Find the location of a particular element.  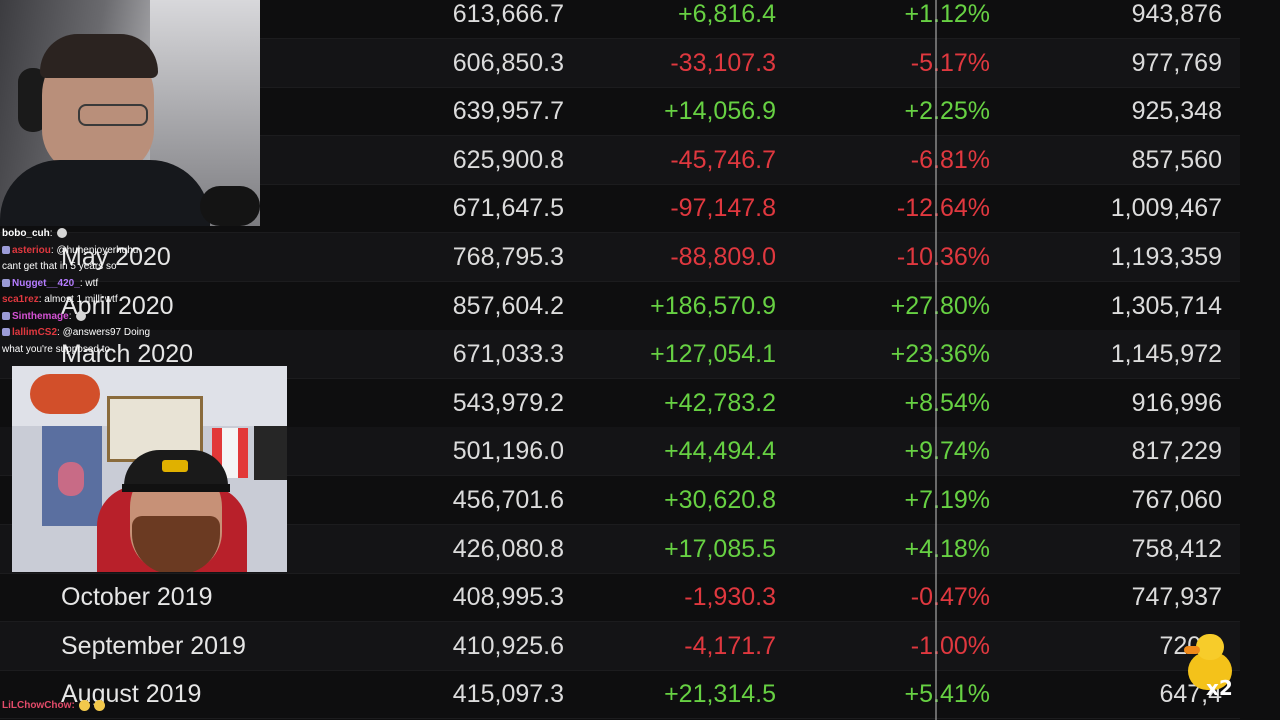

peak-players-cell: 817,229 is located at coordinates (1176, 451).